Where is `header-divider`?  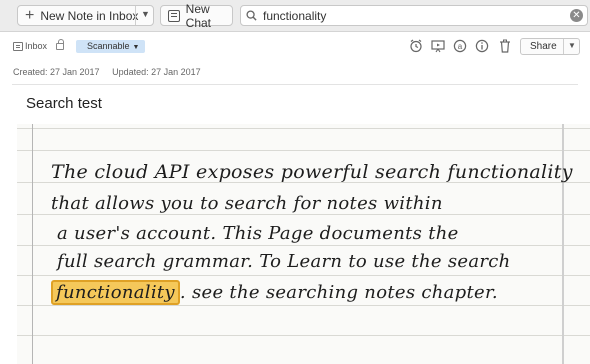
header-divider is located at coordinates (295, 84).